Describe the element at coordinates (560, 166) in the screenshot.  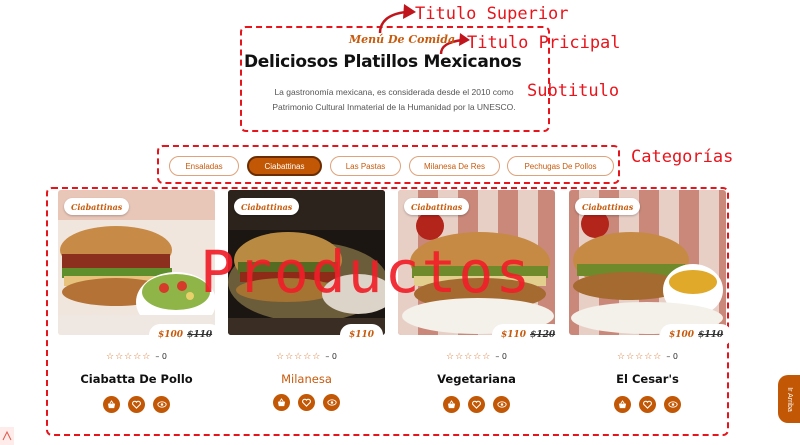
I see `category-tab-pechugas-de-pollos: Pechugas De Pollos` at that location.